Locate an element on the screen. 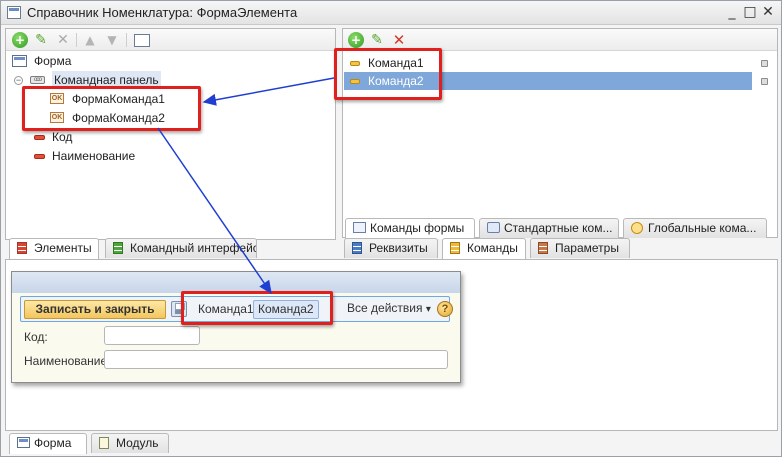 The width and height of the screenshot is (782, 458). connector-arrows is located at coordinates (246, 186).